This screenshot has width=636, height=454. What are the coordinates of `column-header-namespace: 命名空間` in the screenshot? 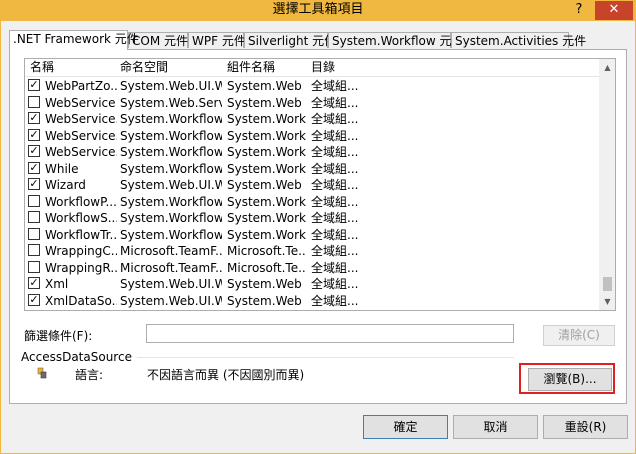 It's located at (144, 67).